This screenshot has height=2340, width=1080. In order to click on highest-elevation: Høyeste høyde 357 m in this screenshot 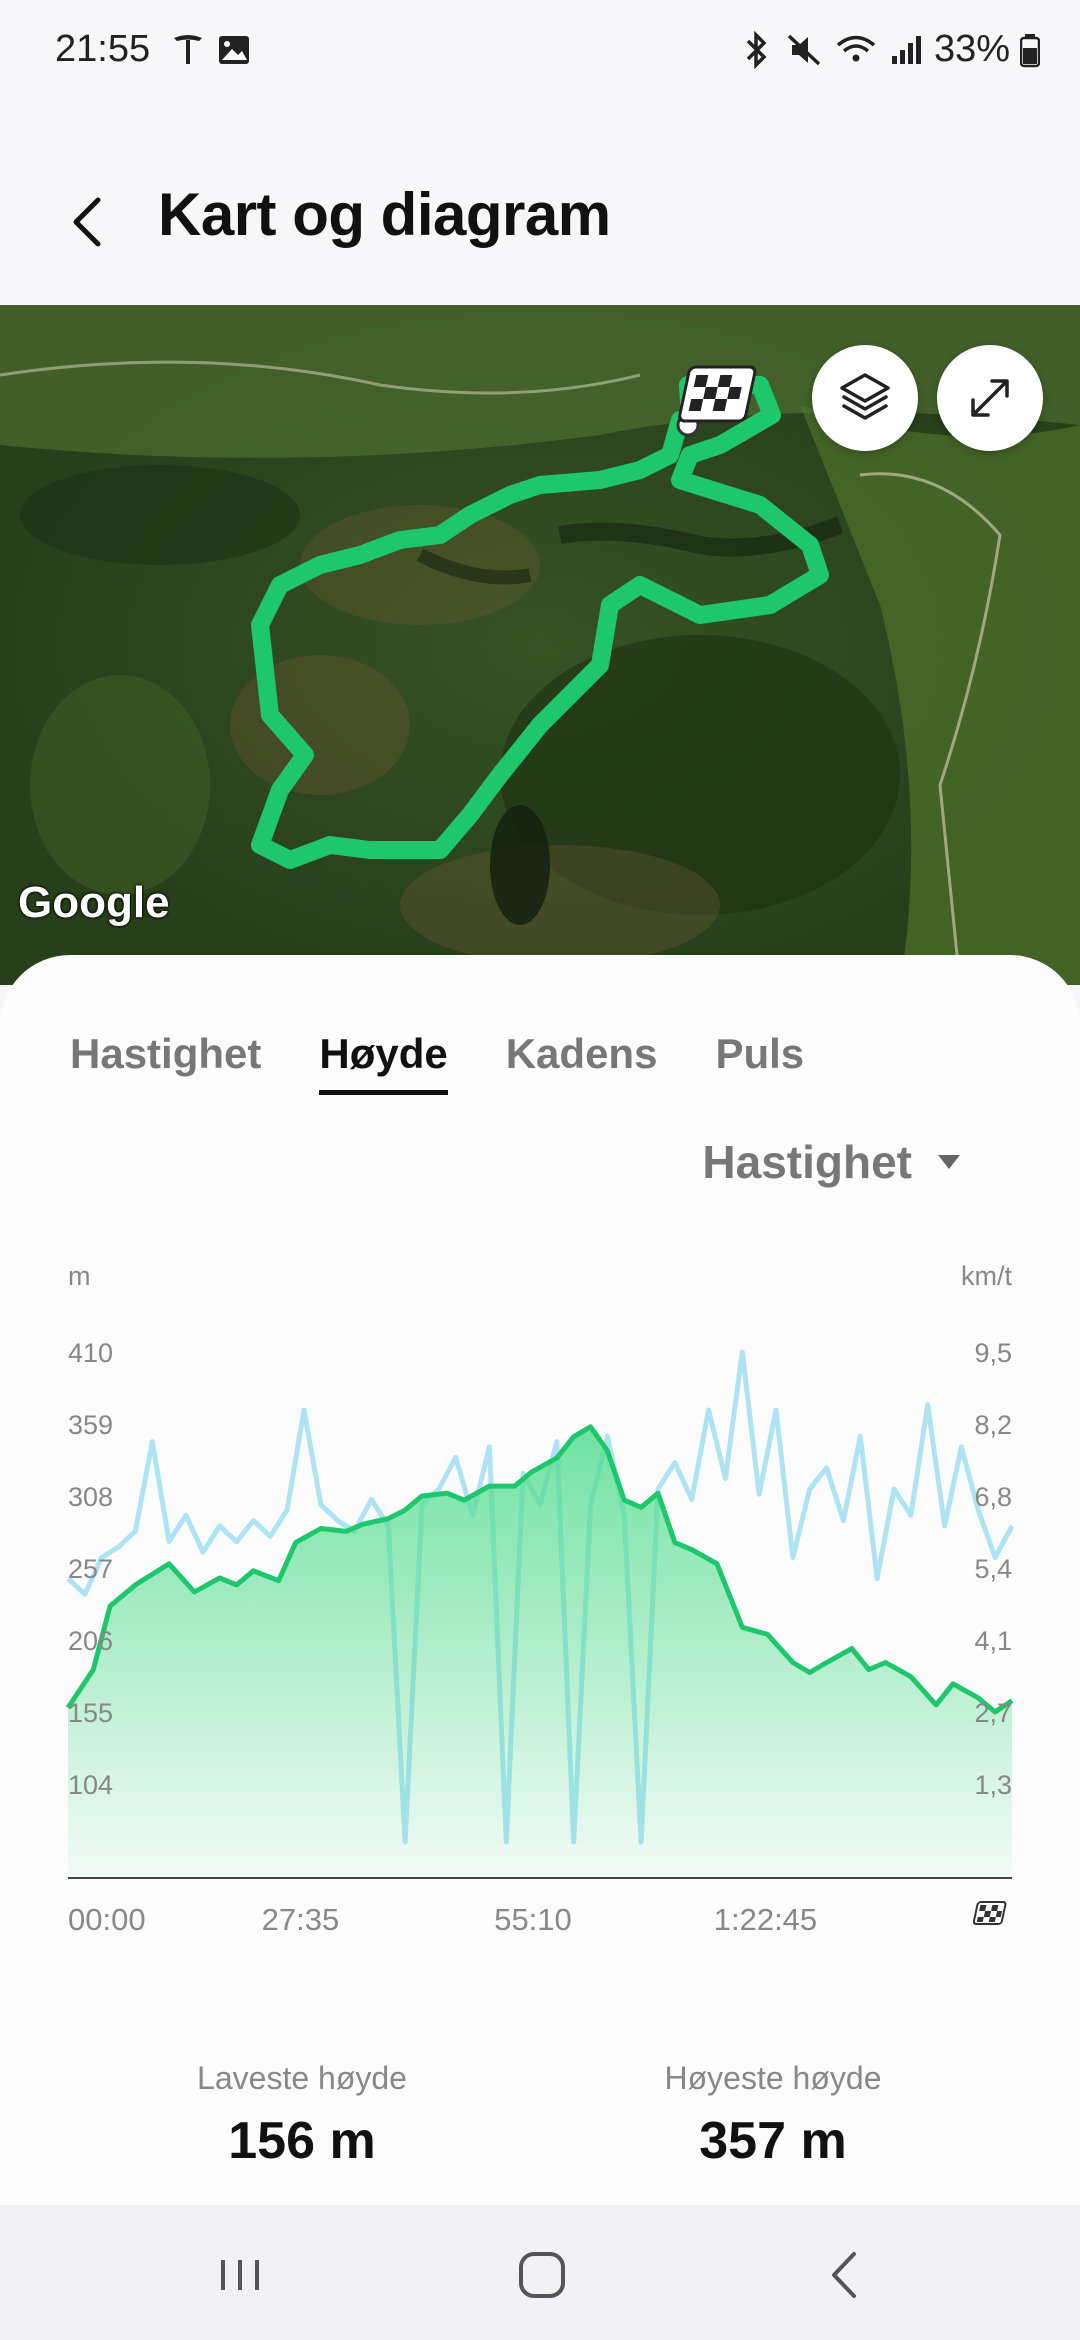, I will do `click(773, 2115)`.